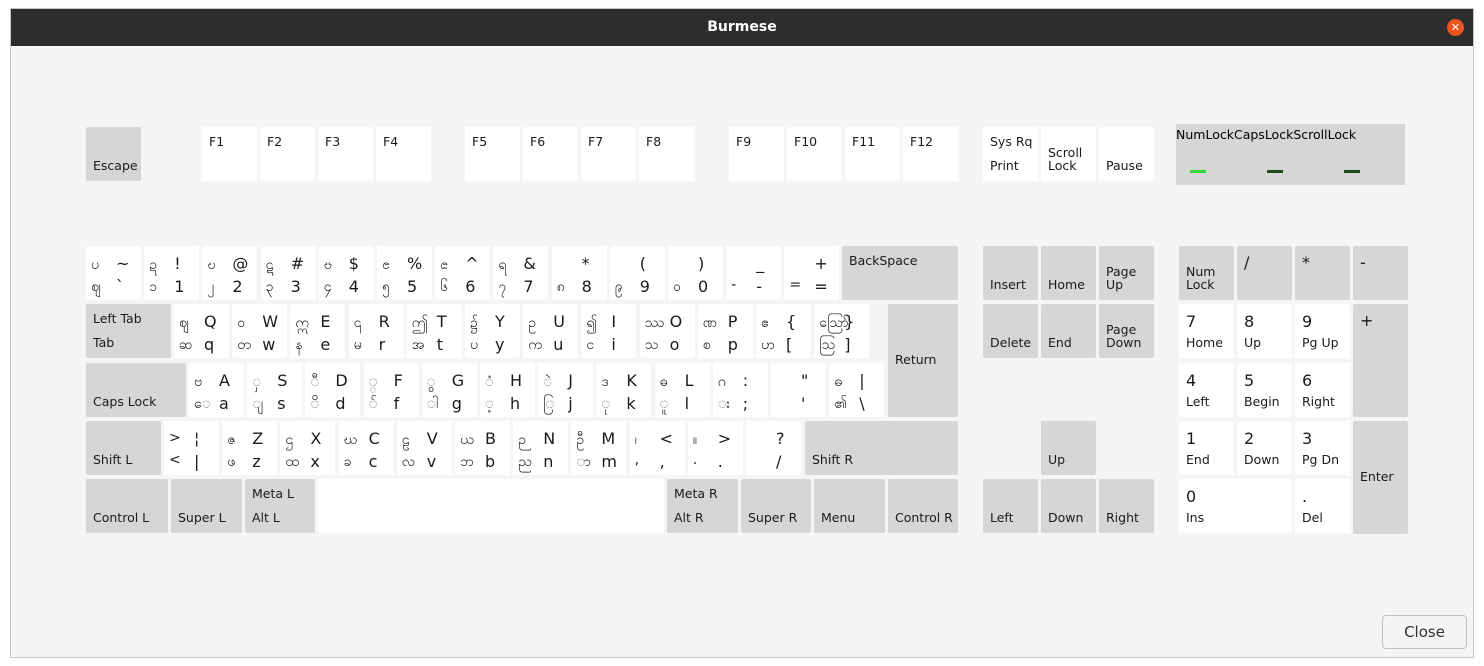 The width and height of the screenshot is (1484, 666). What do you see at coordinates (260, 331) in the screenshot?
I see `key-w: ဝWတw` at bounding box center [260, 331].